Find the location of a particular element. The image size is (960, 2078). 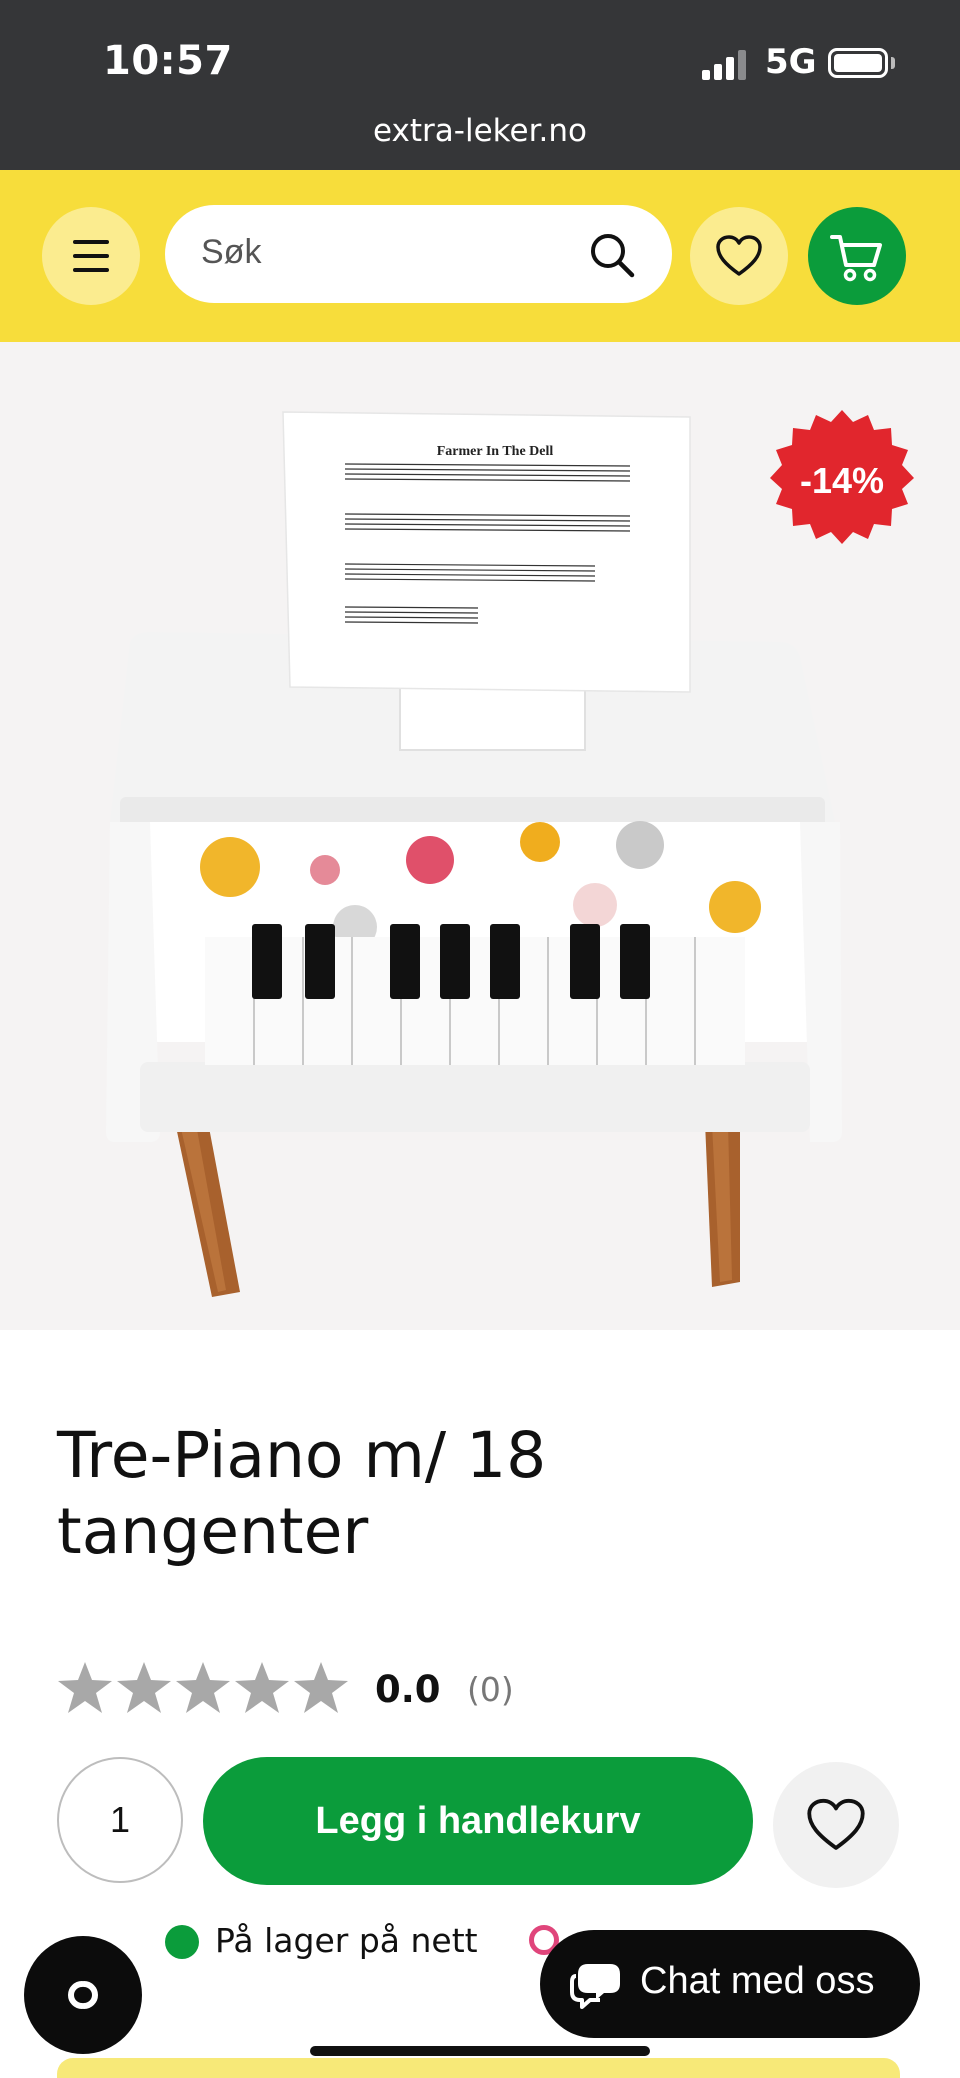

chat-button: Chat med oss is located at coordinates (730, 1984).